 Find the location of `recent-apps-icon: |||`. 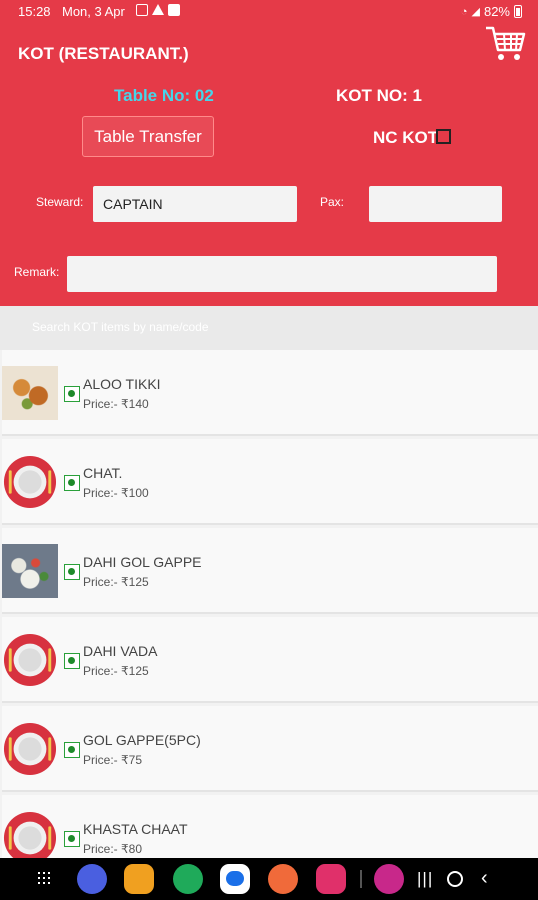

recent-apps-icon: ||| is located at coordinates (425, 879).